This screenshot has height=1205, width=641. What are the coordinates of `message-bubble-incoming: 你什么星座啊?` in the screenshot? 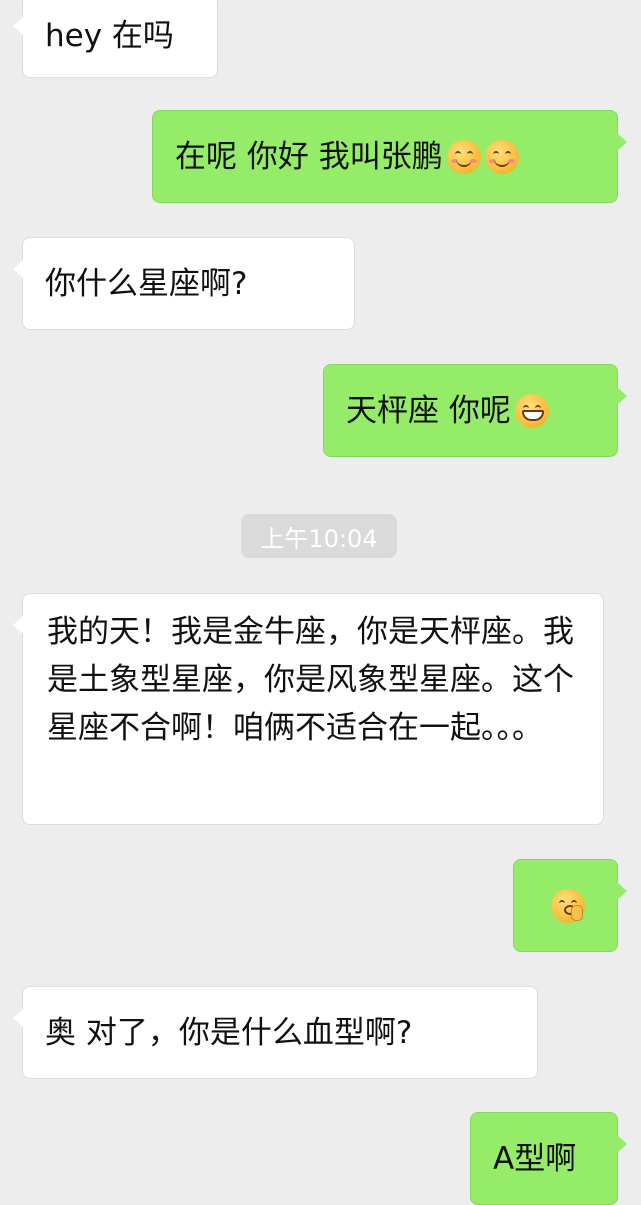 It's located at (184, 283).